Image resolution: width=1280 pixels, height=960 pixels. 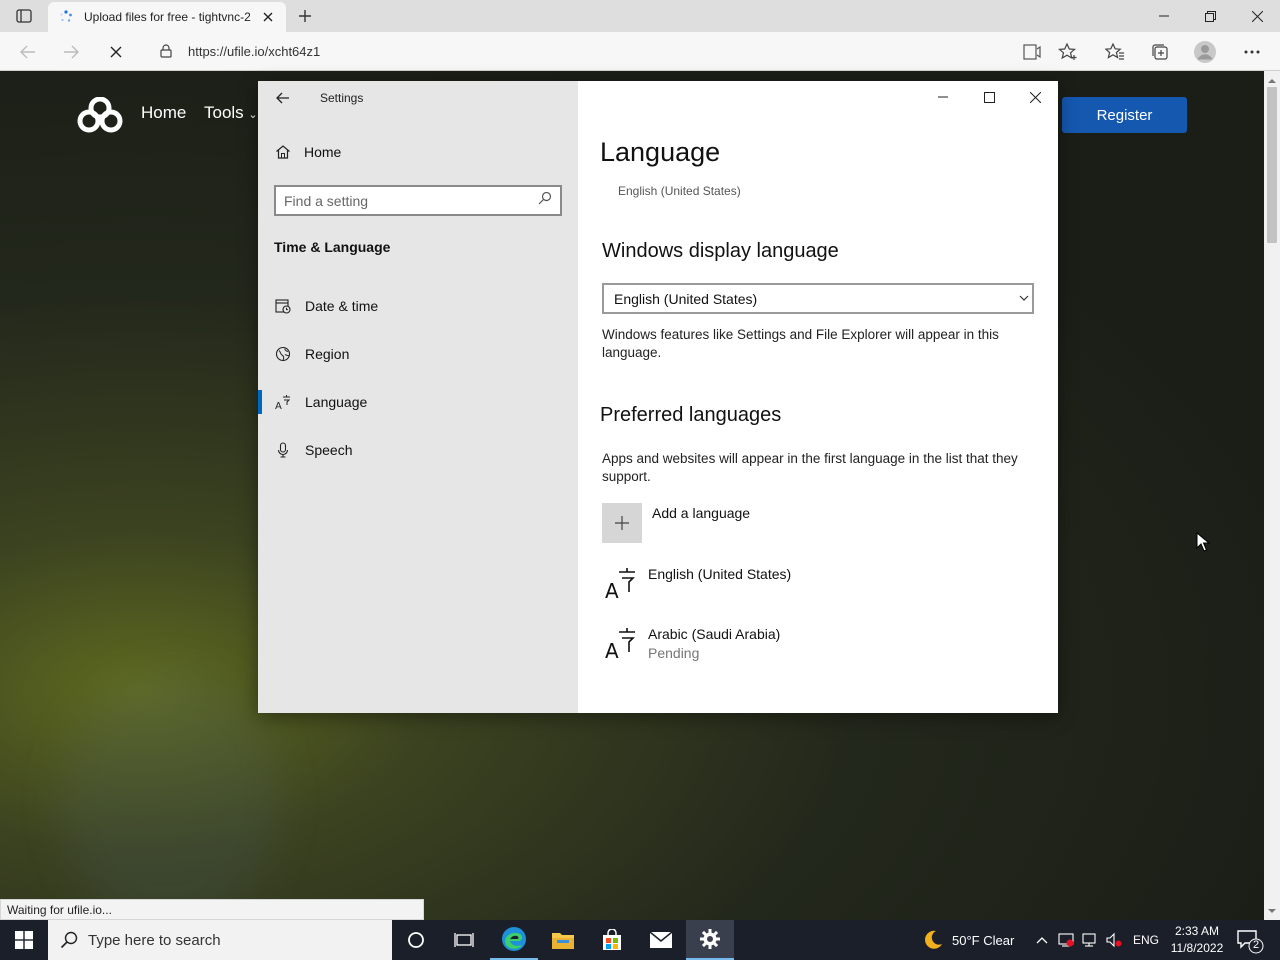 I want to click on find-setting-input: Find a setting, so click(x=418, y=200).